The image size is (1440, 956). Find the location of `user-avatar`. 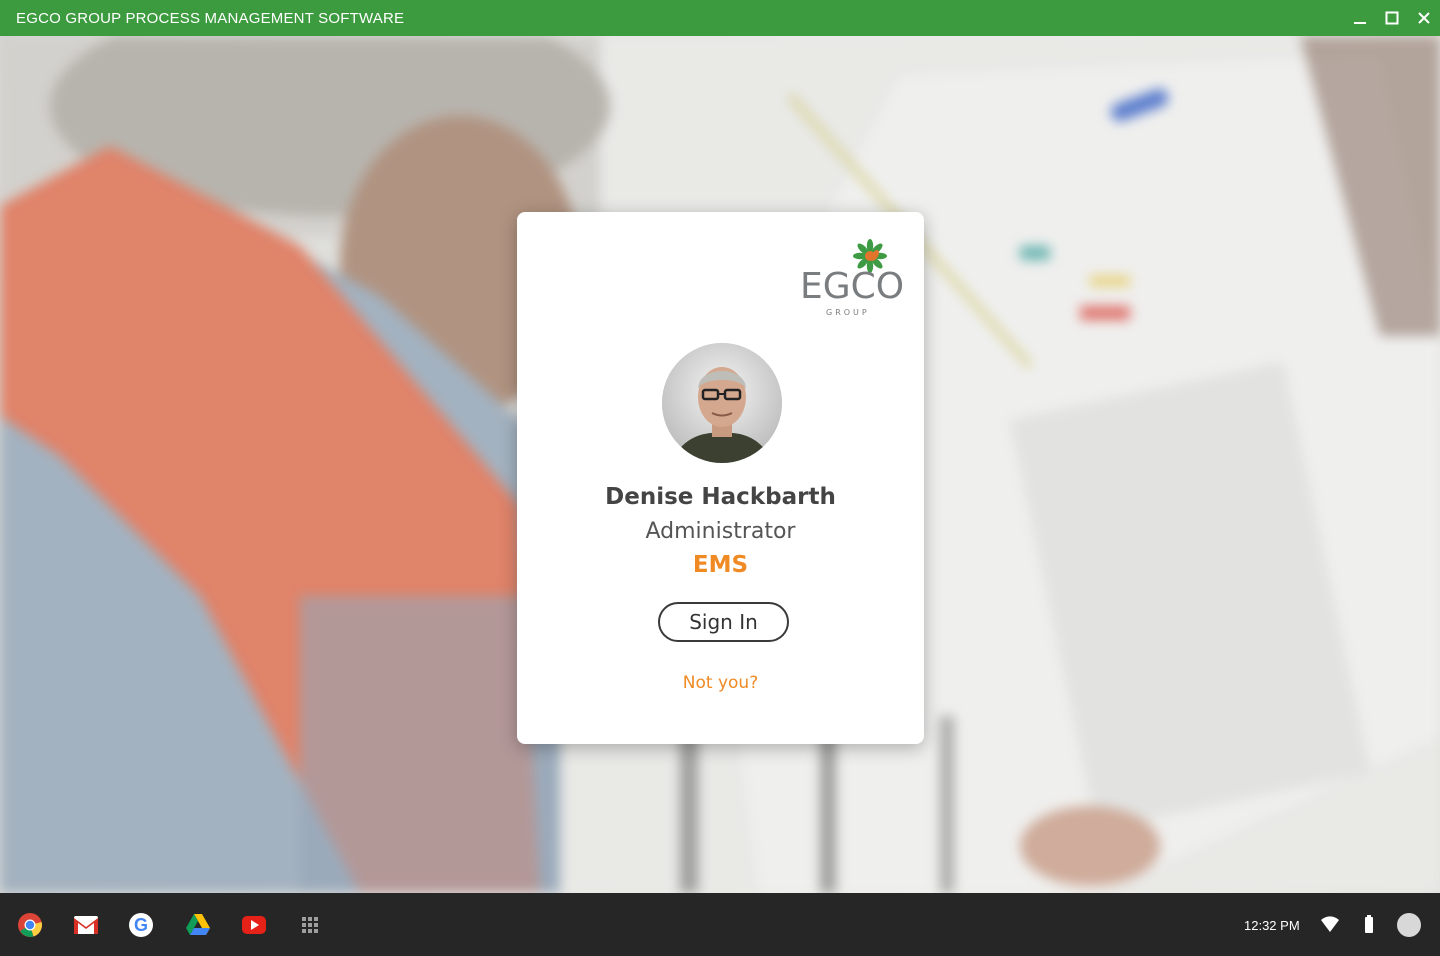

user-avatar is located at coordinates (722, 403).